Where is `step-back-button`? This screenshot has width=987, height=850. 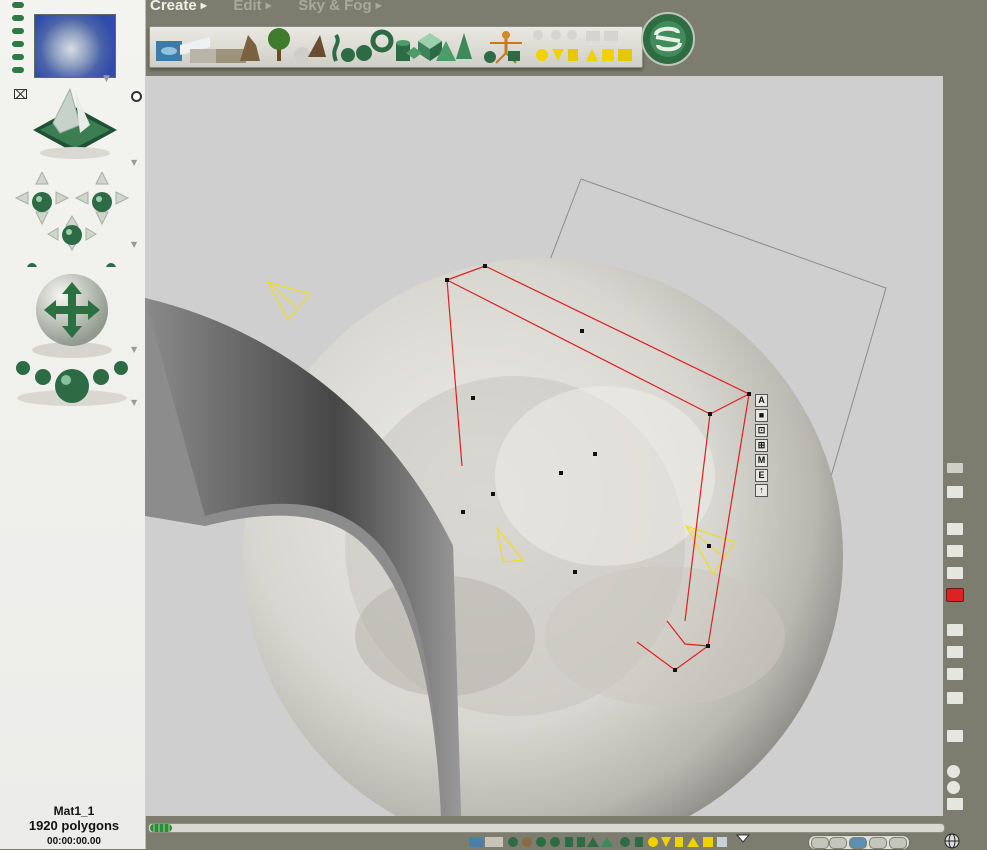 step-back-button is located at coordinates (838, 843).